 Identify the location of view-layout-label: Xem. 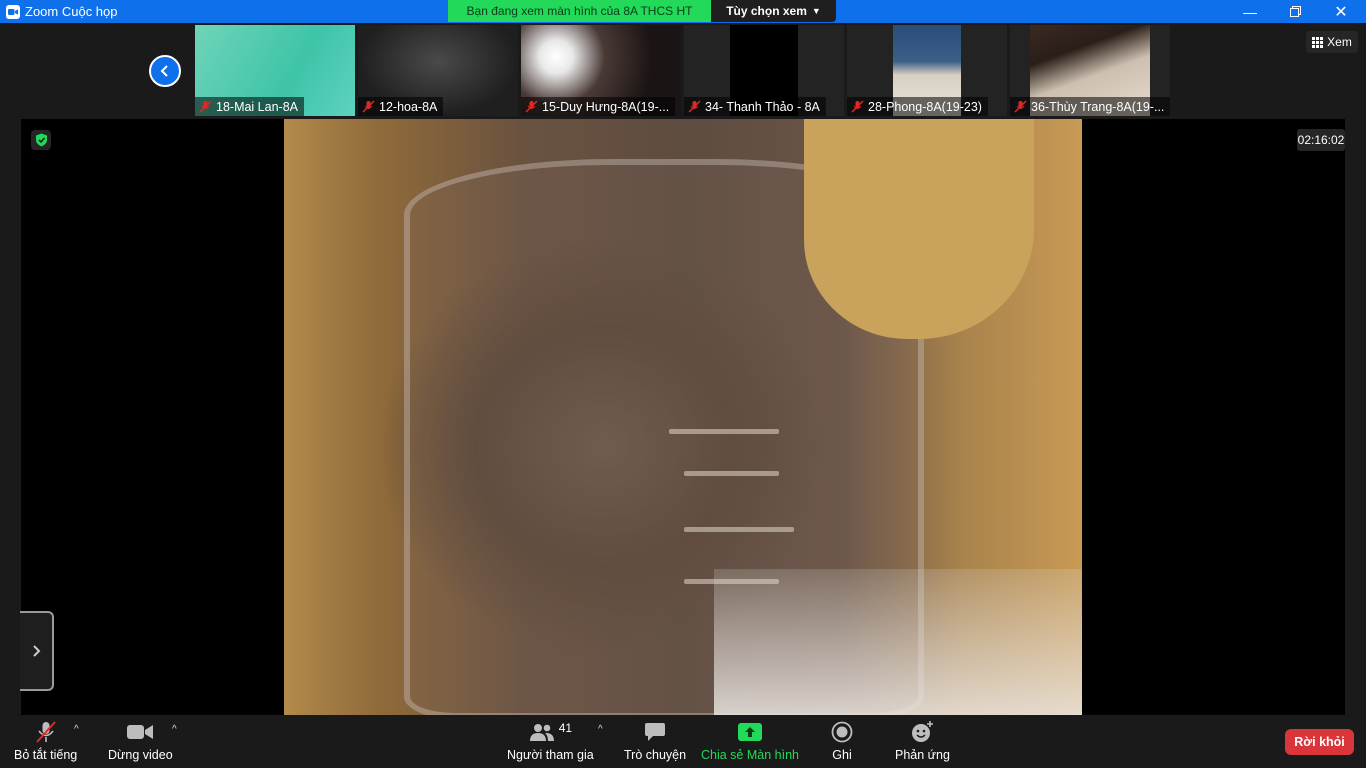
(1339, 42).